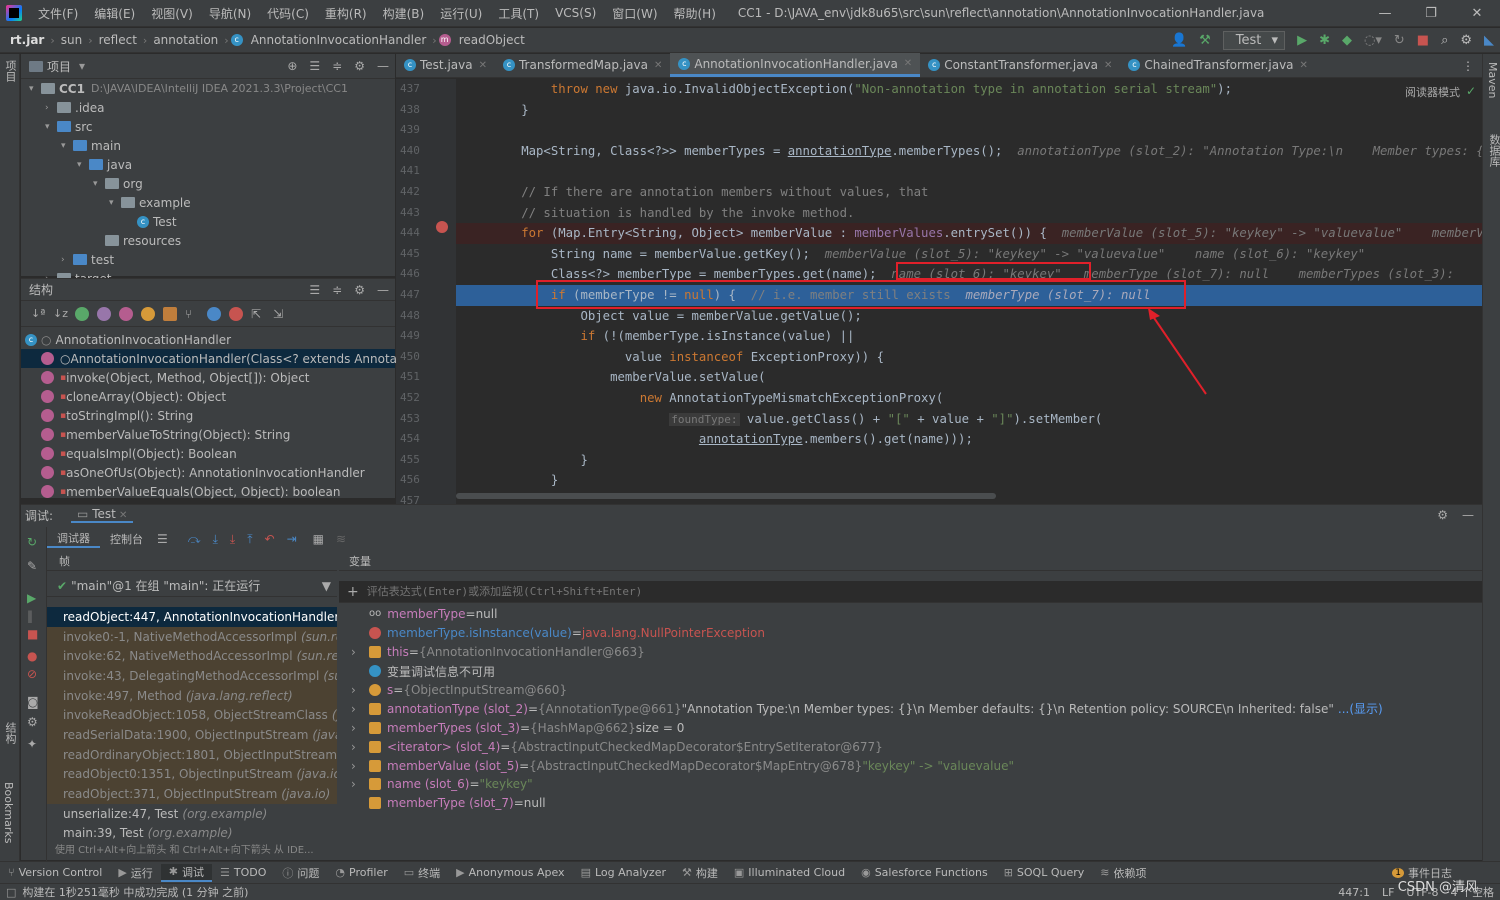  Describe the element at coordinates (1388, 892) in the screenshot. I see `line-separator: LF` at that location.